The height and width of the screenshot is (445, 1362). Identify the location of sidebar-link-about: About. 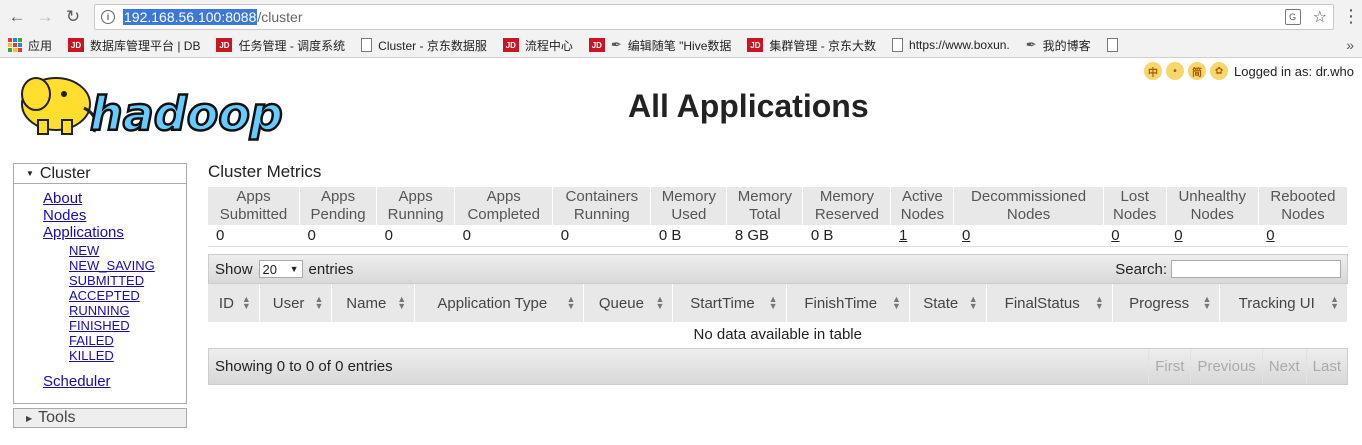
(114, 198).